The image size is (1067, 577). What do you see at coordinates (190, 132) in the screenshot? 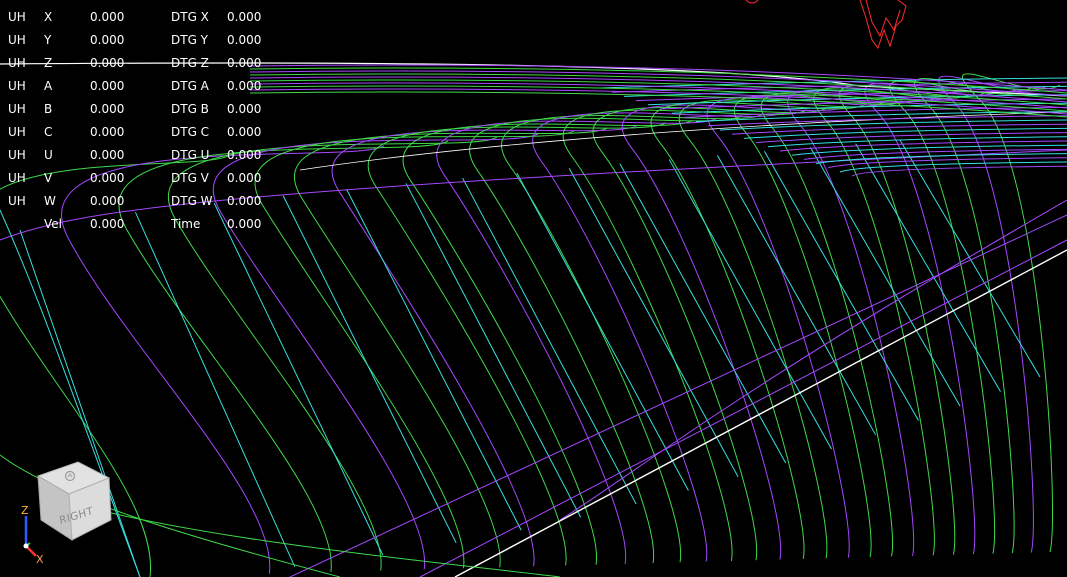
I see `dro-dtg-label: DTG C` at bounding box center [190, 132].